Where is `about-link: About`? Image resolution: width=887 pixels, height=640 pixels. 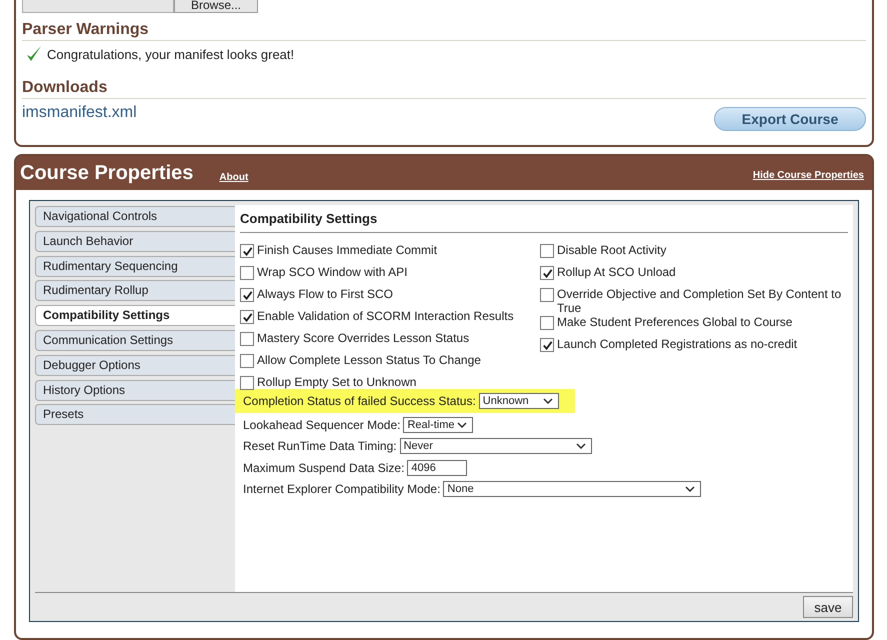
about-link: About is located at coordinates (233, 177).